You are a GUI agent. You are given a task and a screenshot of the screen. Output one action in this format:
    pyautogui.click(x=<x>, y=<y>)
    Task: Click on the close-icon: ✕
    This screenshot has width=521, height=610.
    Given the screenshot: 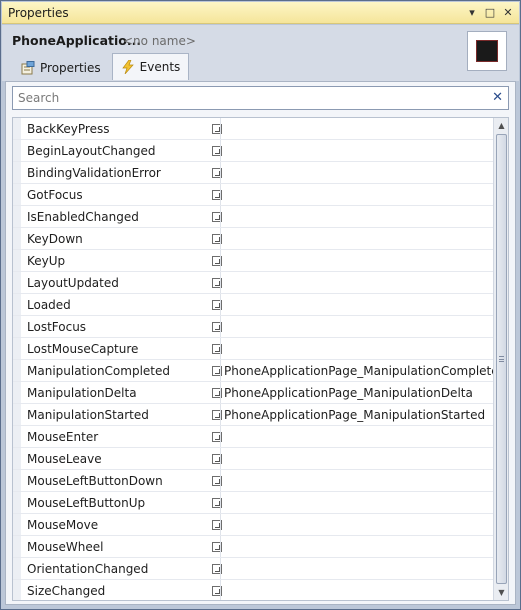 What is the action you would take?
    pyautogui.click(x=508, y=12)
    